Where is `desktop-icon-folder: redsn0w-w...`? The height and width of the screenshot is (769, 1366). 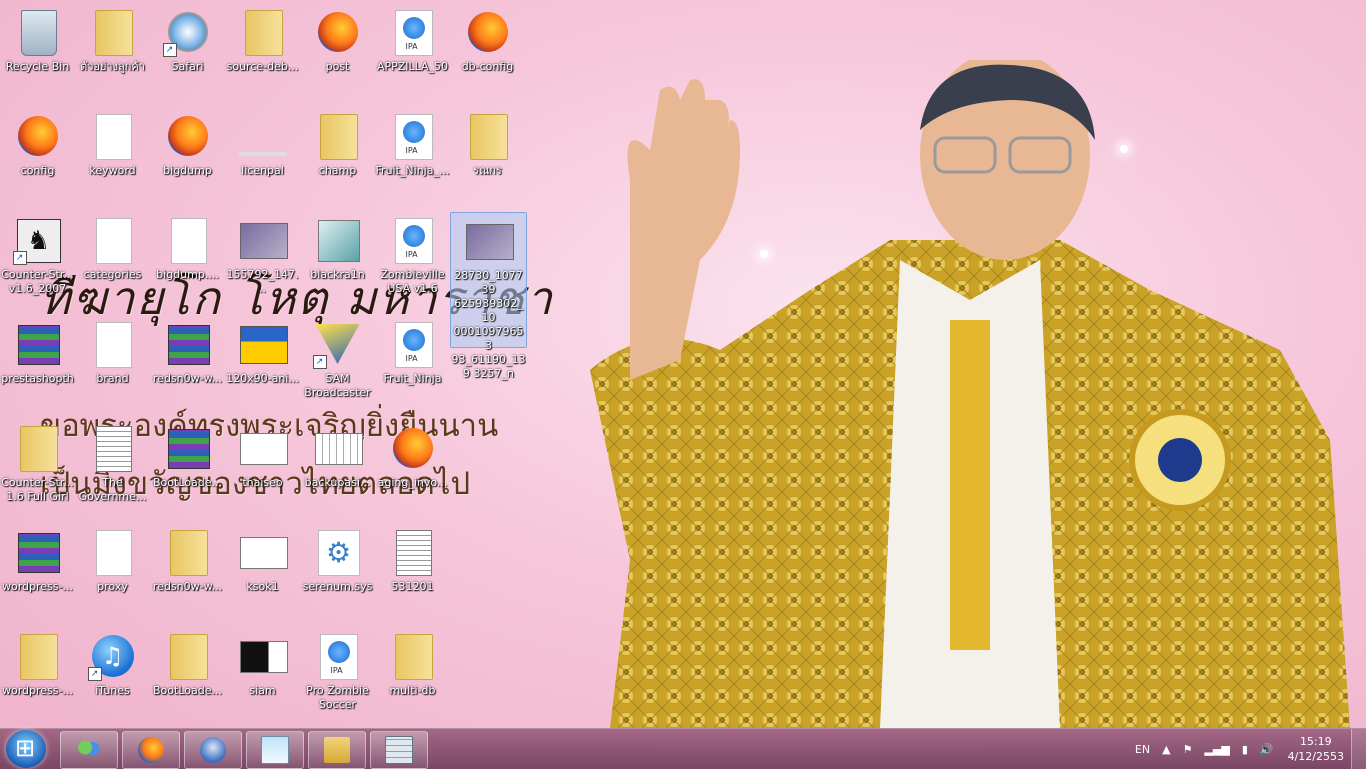 desktop-icon-folder: redsn0w-w... is located at coordinates (187, 574).